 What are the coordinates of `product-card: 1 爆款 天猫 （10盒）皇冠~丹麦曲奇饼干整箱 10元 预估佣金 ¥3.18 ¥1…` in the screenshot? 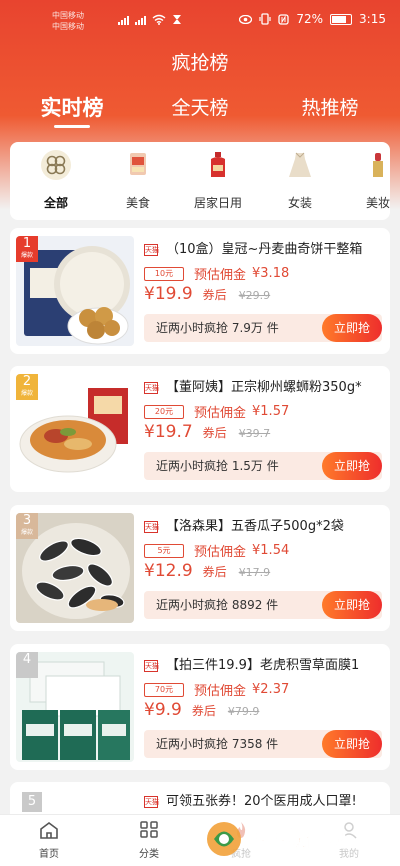 It's located at (200, 291).